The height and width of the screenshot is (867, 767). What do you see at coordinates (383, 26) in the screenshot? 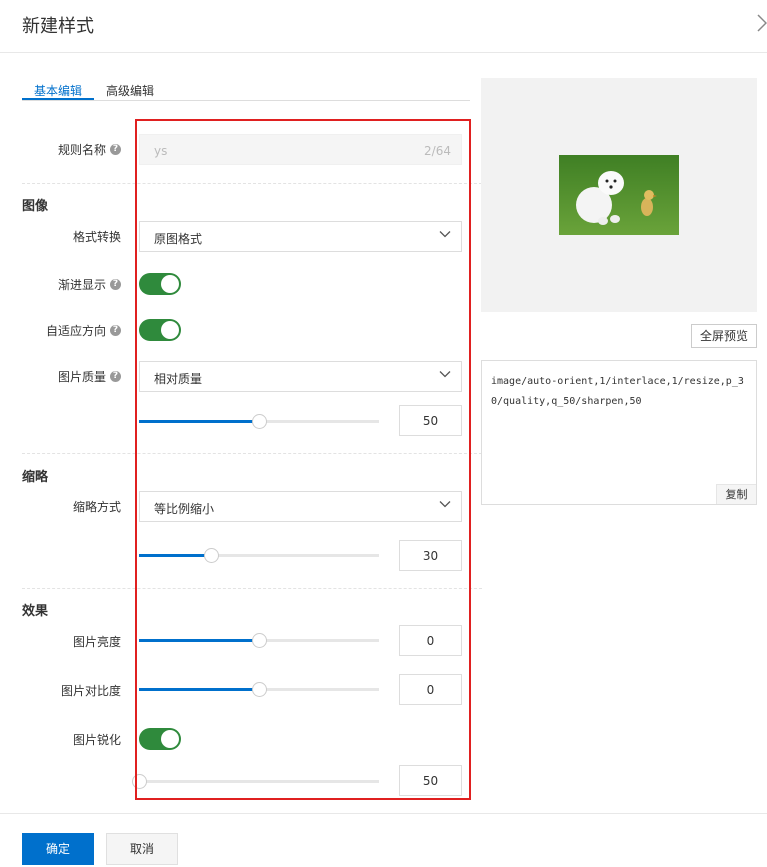
I see `dialog-header: 新建样式` at bounding box center [383, 26].